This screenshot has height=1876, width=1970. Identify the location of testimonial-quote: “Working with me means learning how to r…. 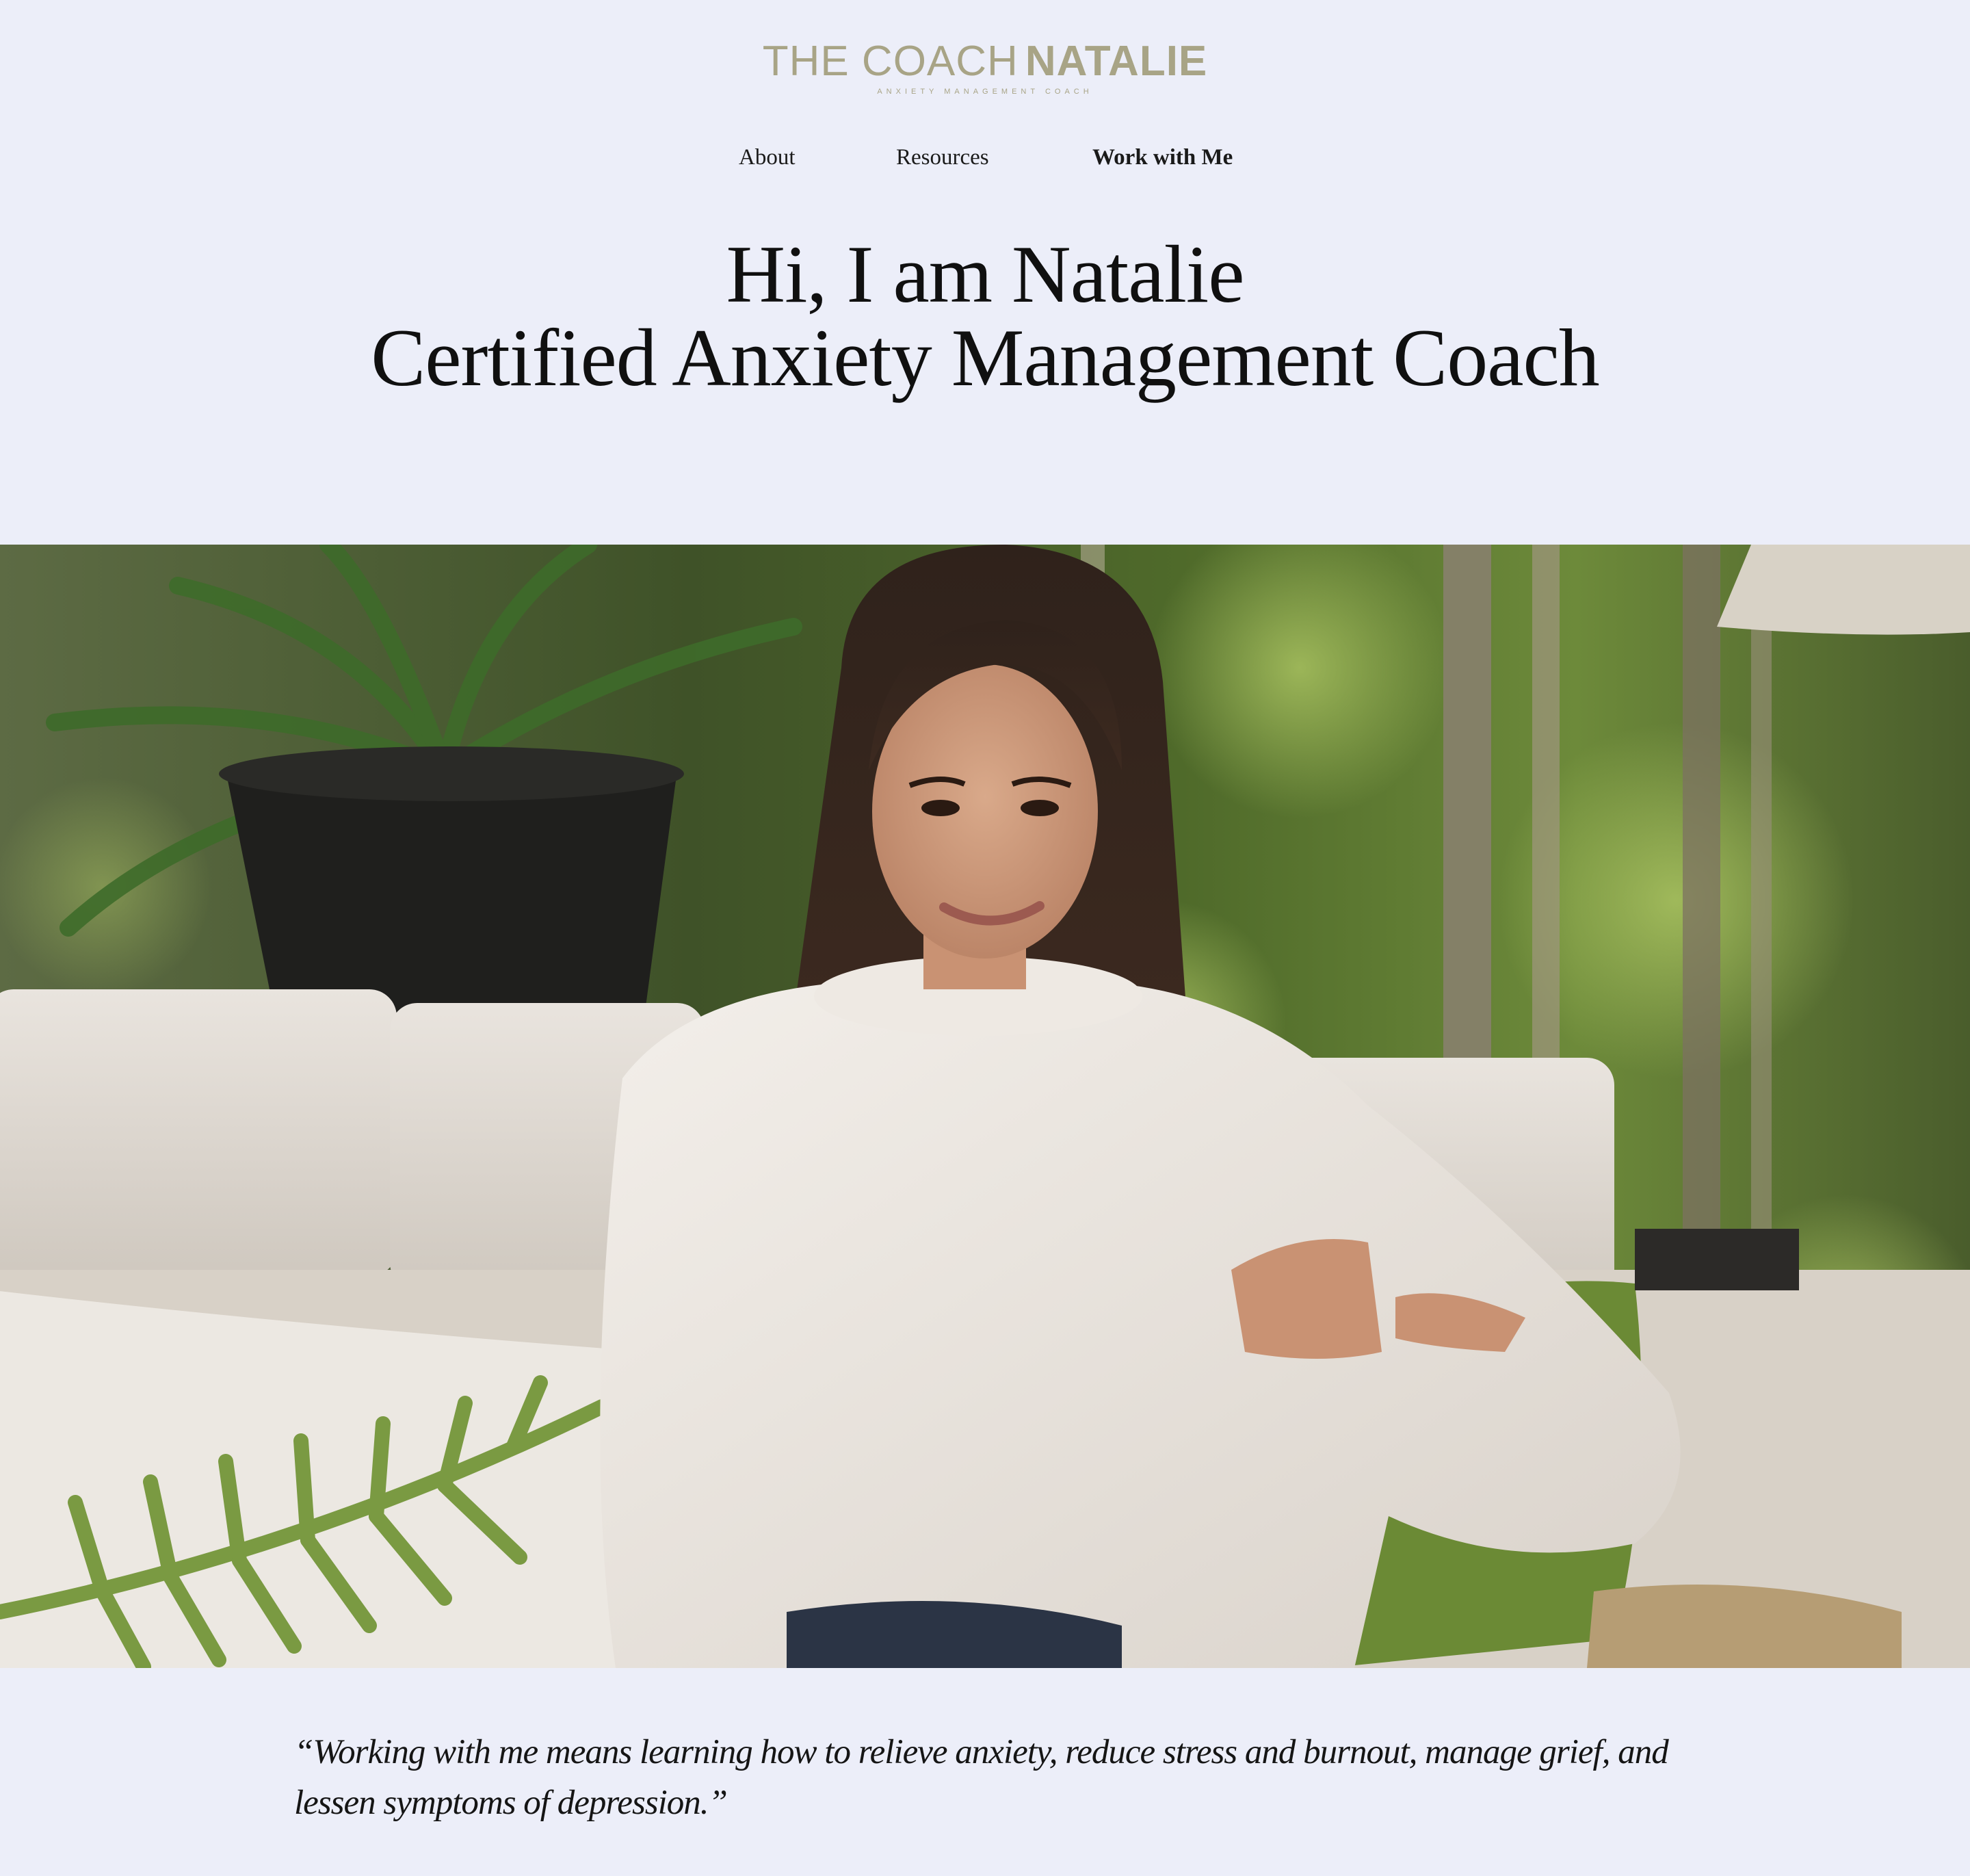
(981, 1777).